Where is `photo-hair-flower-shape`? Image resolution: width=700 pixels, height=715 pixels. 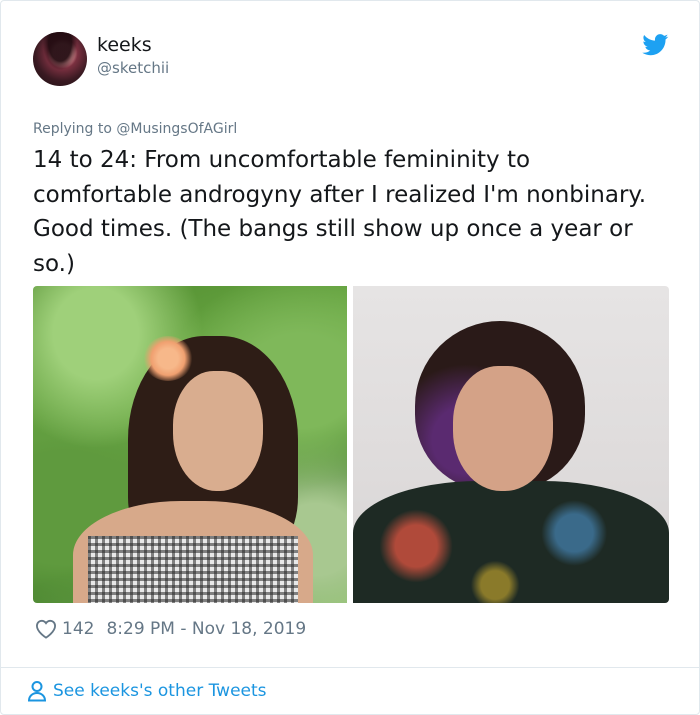
photo-hair-flower-shape is located at coordinates (168, 358).